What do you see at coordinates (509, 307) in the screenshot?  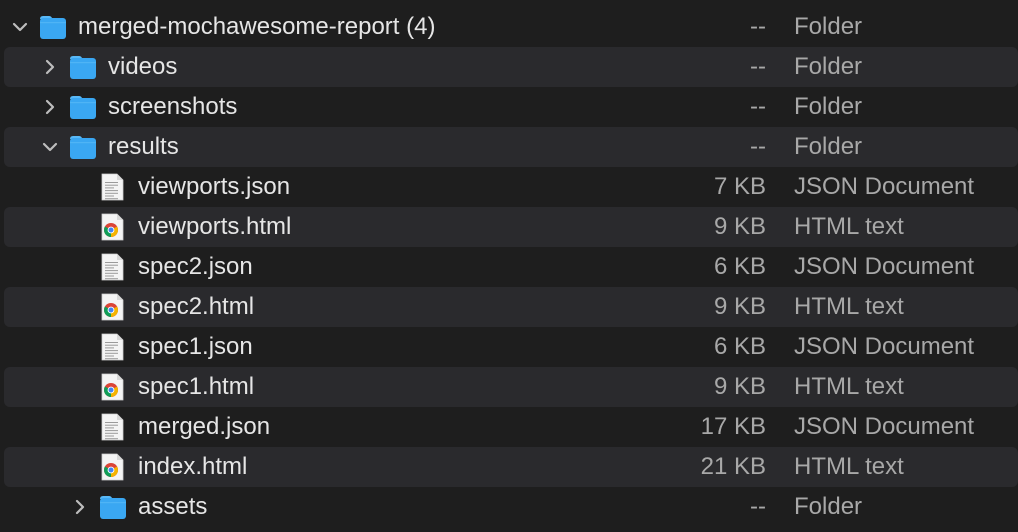 I see `list-row: spec2.html 9 KB HTML text` at bounding box center [509, 307].